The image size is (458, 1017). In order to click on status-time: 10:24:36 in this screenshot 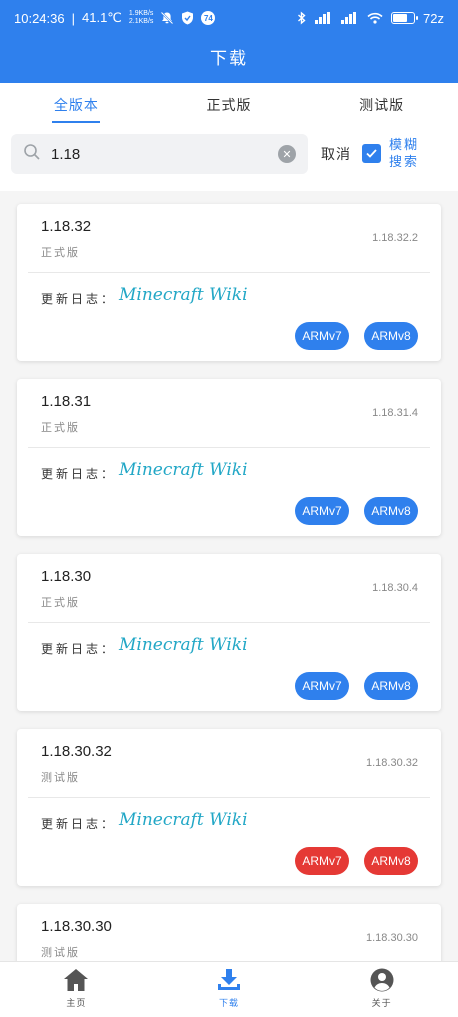, I will do `click(39, 18)`.